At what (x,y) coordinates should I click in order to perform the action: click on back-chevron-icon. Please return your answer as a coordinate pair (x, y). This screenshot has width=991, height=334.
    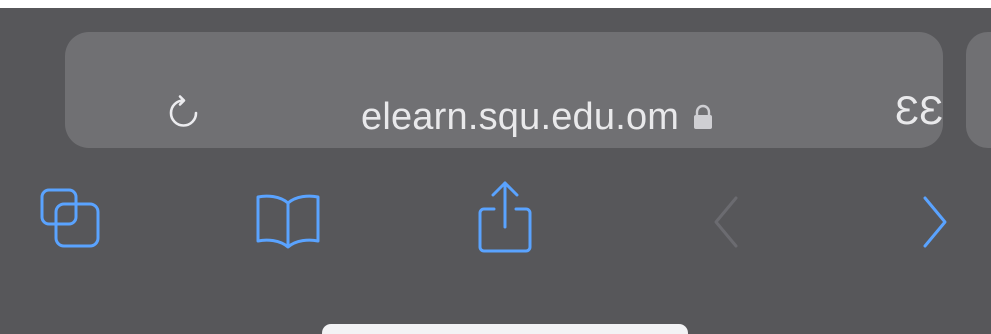
    Looking at the image, I should click on (726, 224).